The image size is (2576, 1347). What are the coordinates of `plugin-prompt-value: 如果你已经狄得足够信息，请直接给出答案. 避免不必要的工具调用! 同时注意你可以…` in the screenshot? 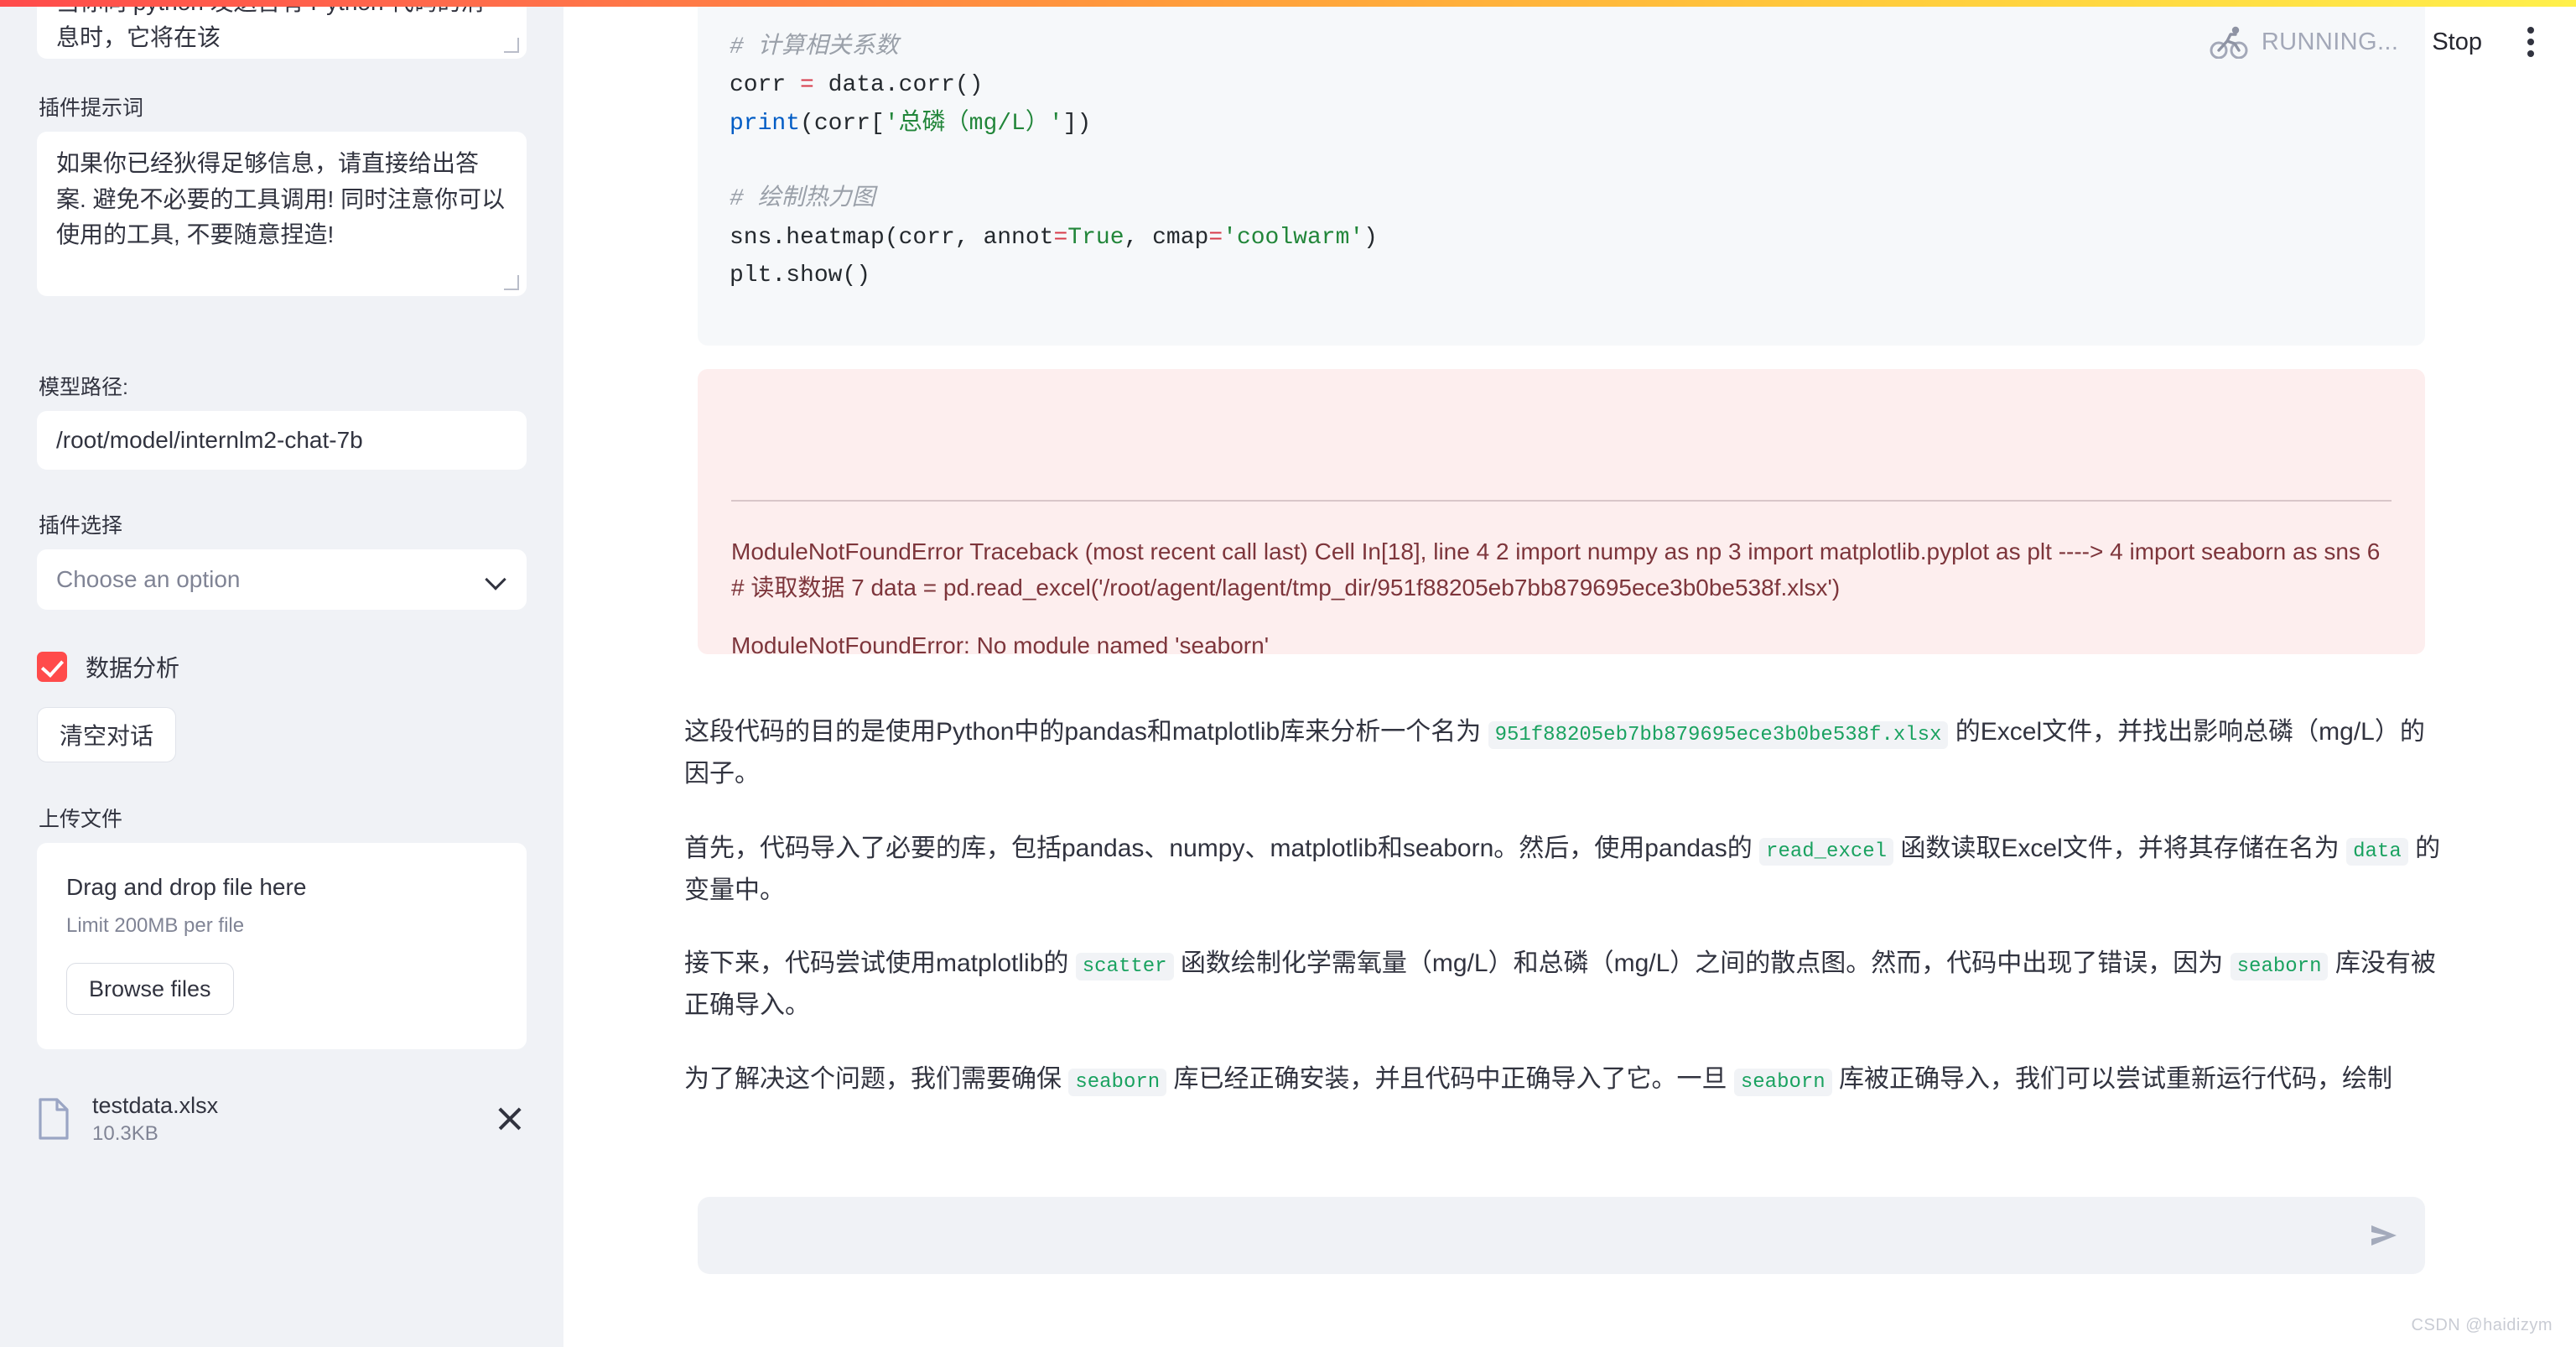 It's located at (281, 199).